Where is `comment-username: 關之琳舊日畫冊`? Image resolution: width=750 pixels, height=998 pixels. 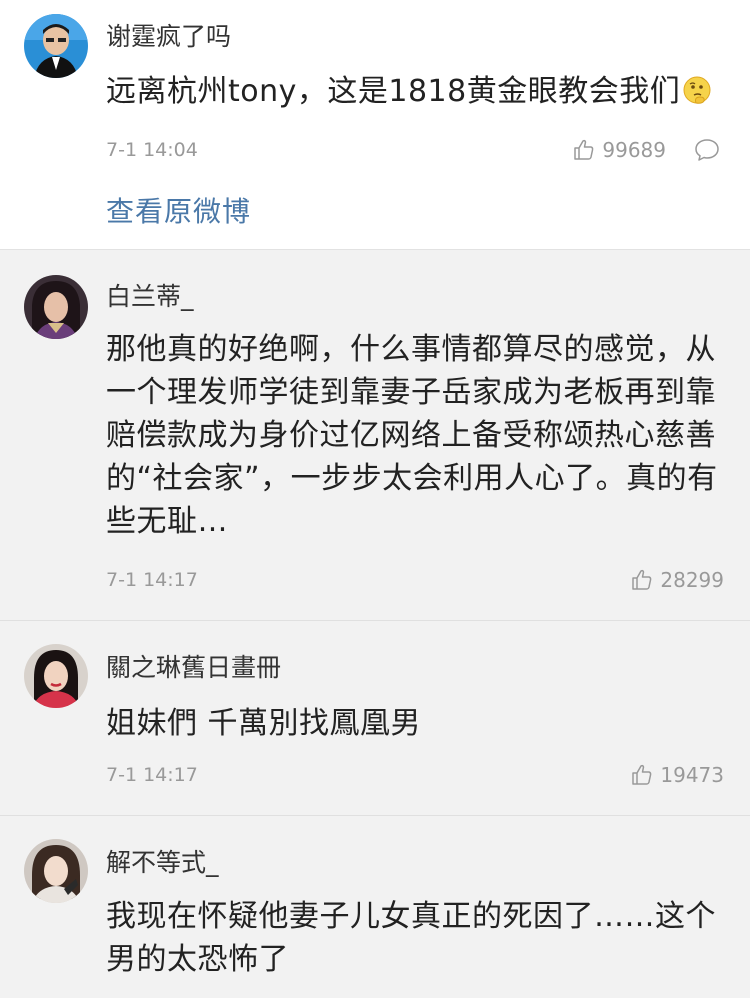
comment-username: 關之琳舊日畫冊 is located at coordinates (193, 668).